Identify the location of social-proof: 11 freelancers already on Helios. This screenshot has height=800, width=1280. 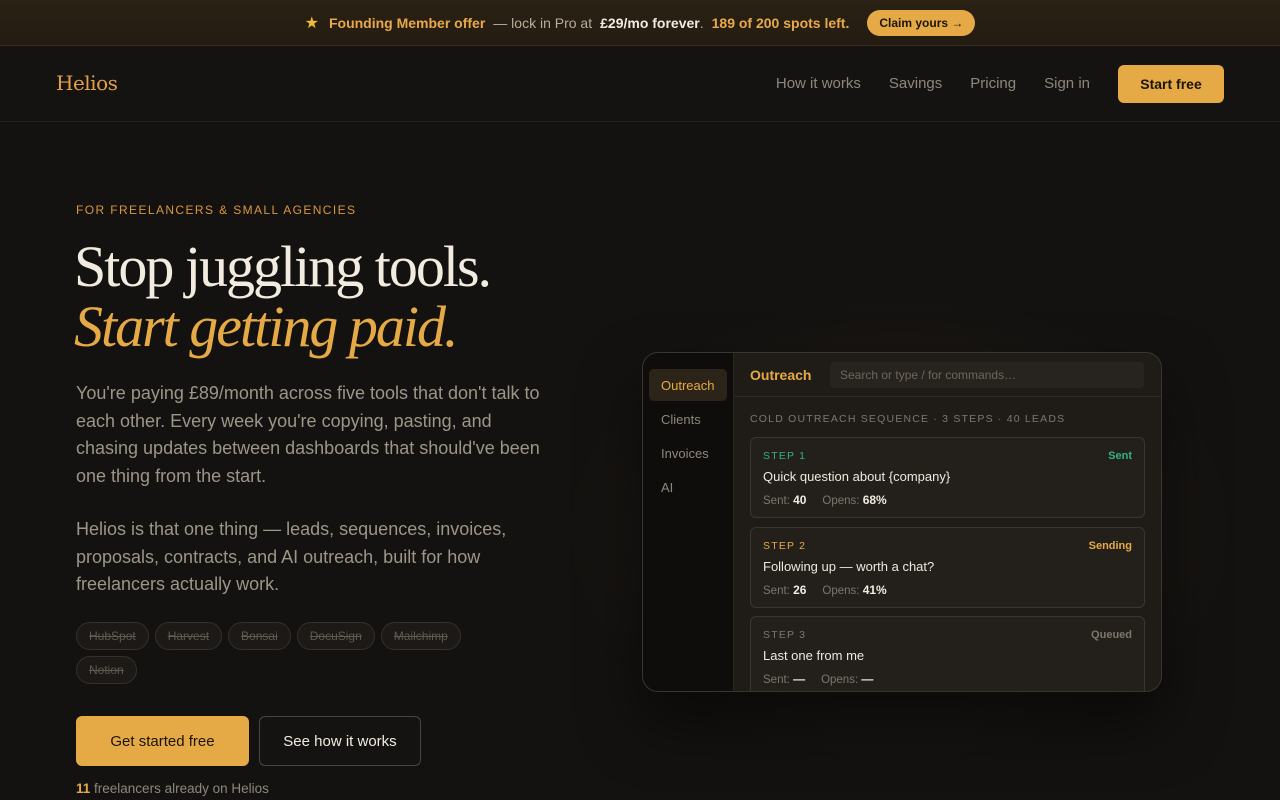
(172, 788).